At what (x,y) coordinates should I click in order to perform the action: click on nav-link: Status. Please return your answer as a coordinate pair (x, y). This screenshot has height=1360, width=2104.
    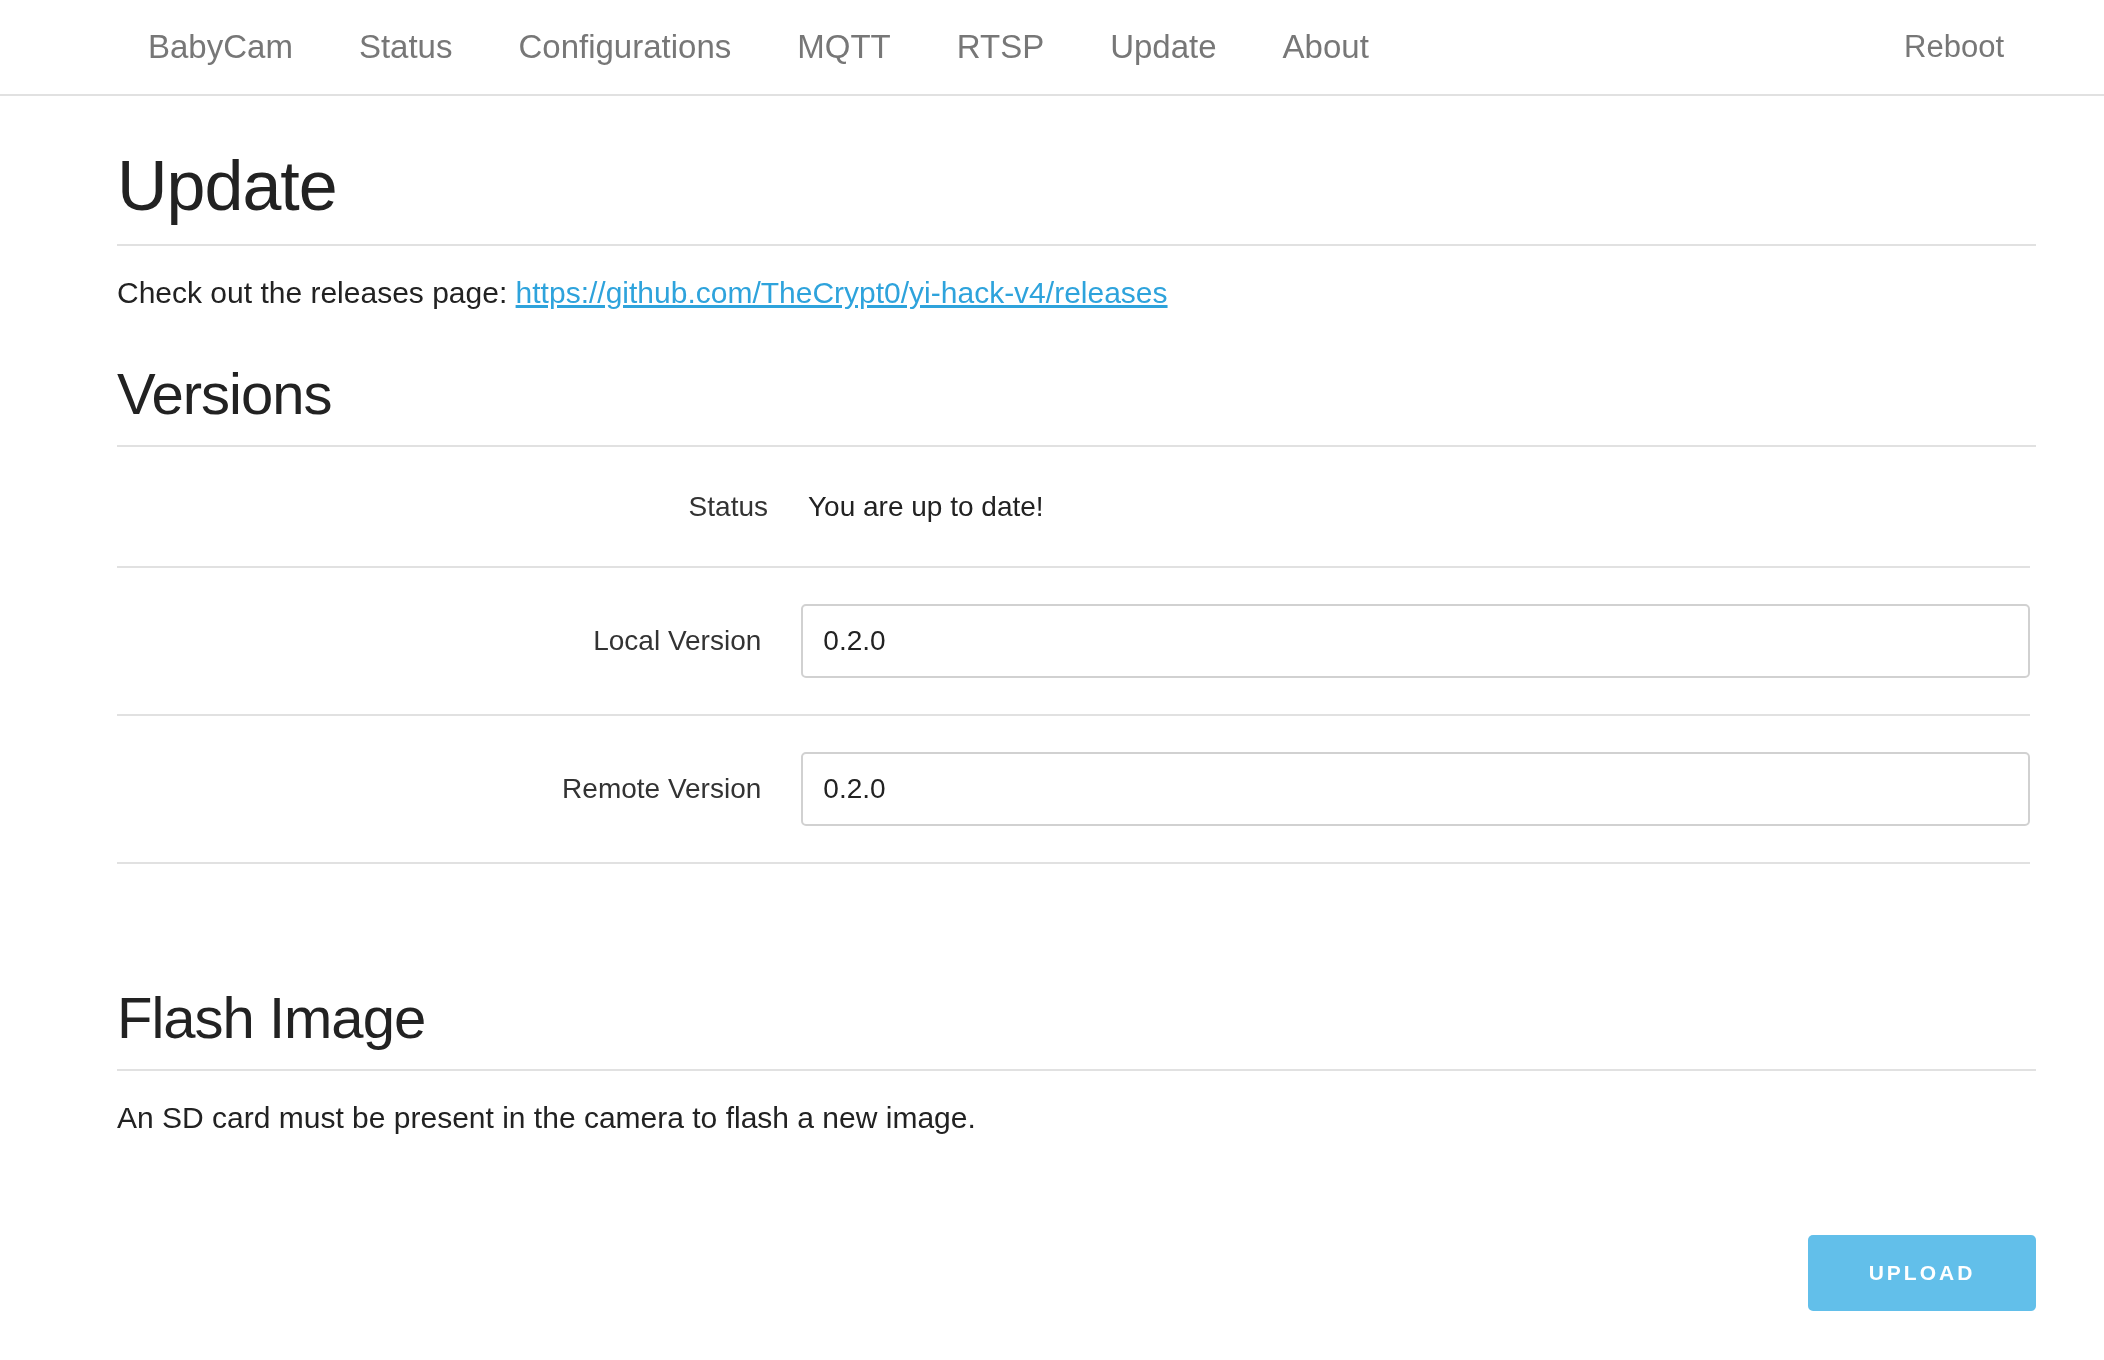
    Looking at the image, I should click on (405, 47).